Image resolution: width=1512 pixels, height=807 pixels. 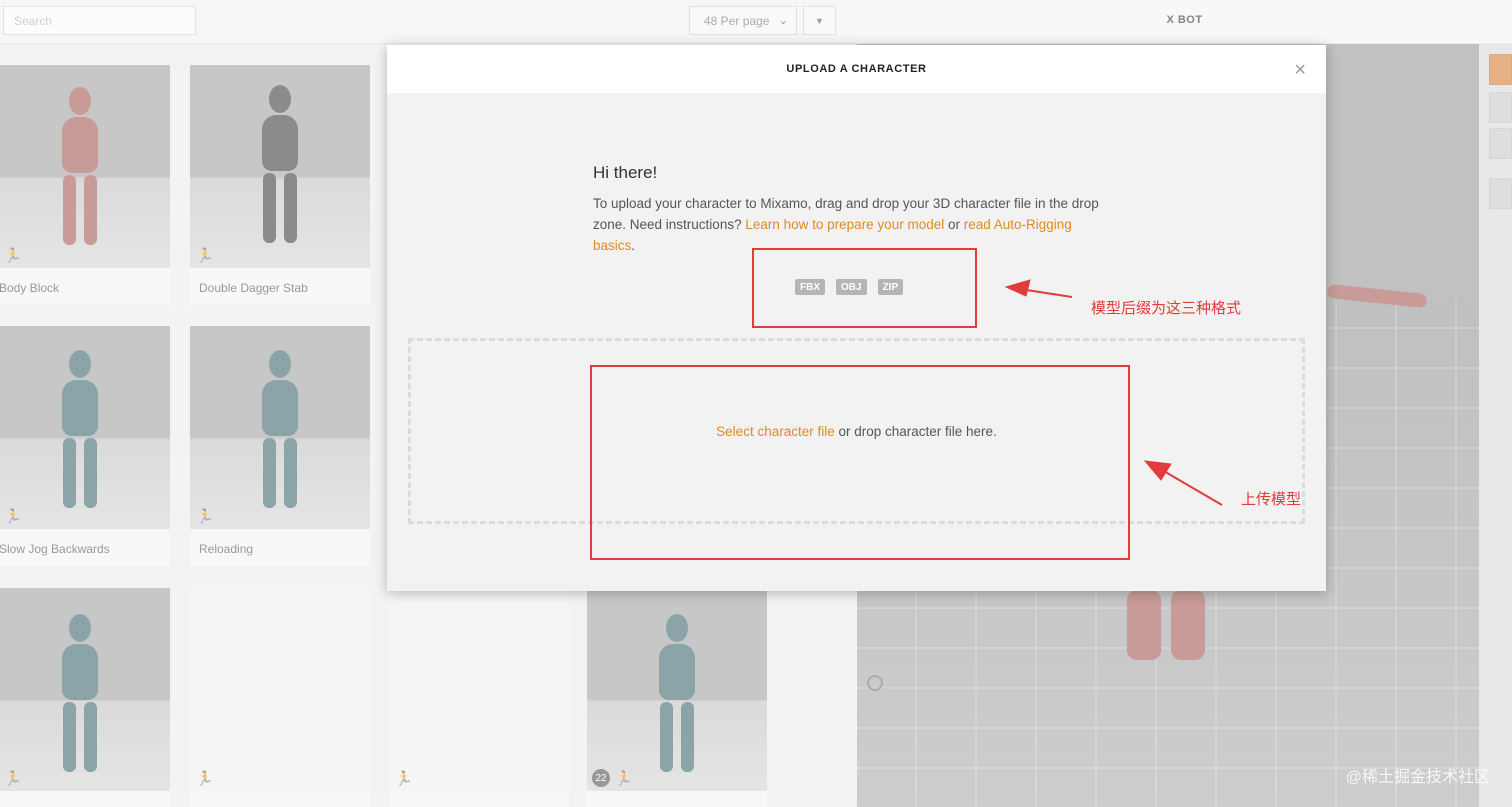 I want to click on dialog-header: UPLOAD A CHARACTER ×, so click(x=856, y=69).